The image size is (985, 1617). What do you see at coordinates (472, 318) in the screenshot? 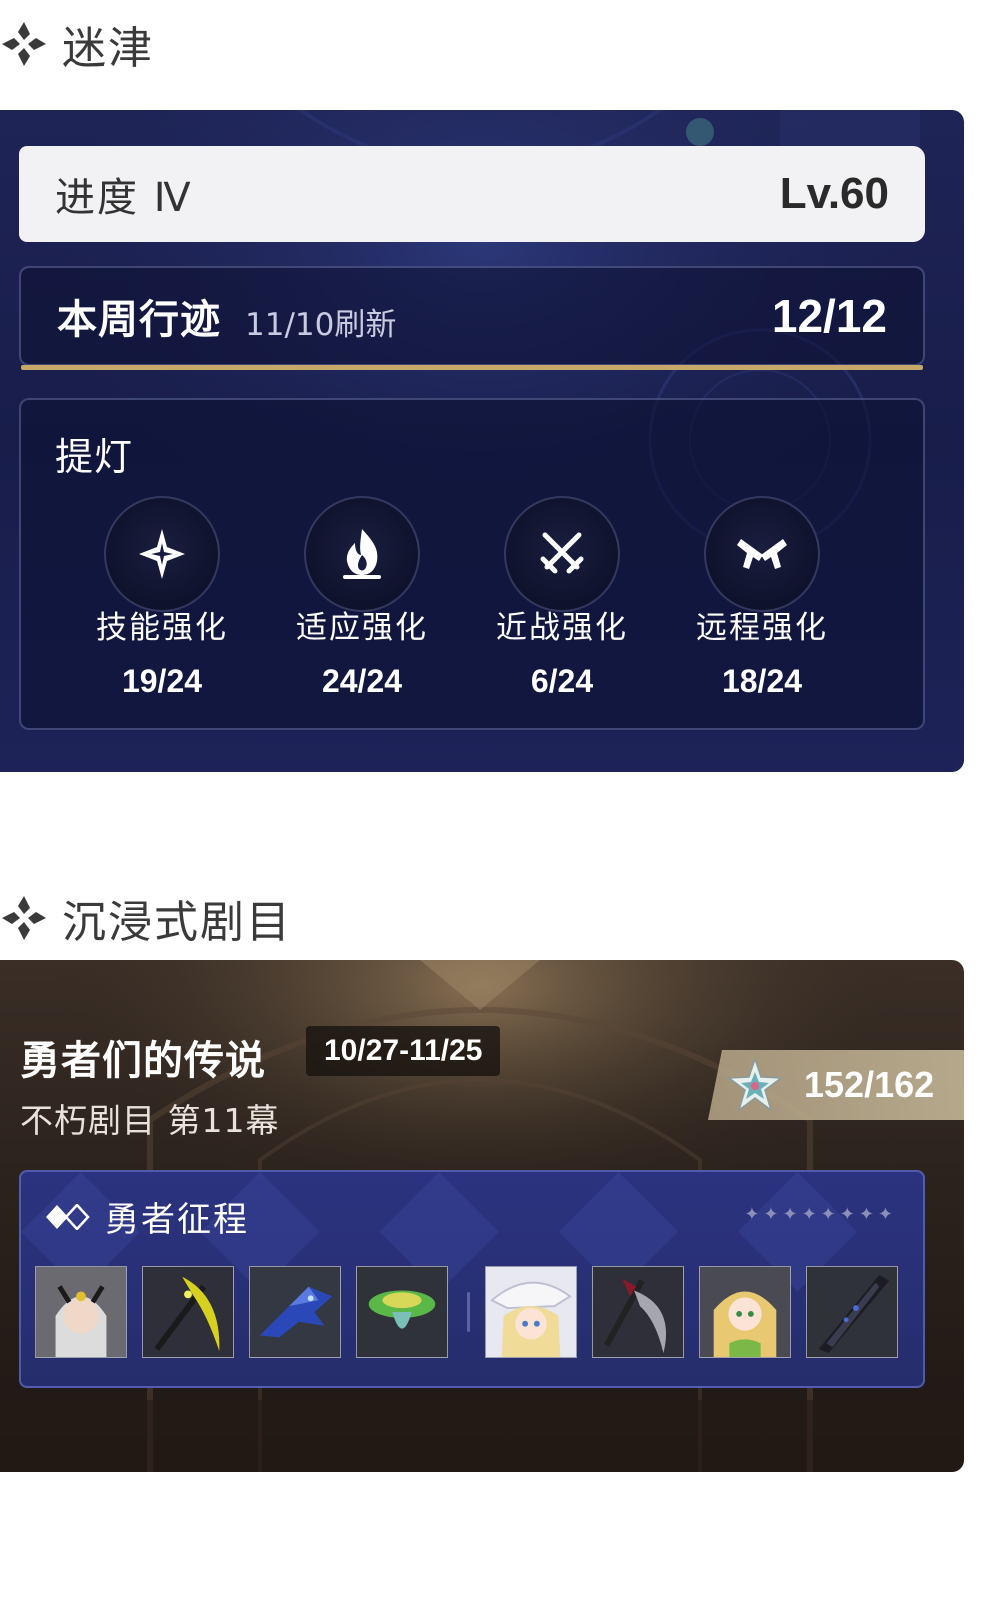
I see `weekly-progress-panel: 本周行迹 11/10刷新 12/12` at bounding box center [472, 318].